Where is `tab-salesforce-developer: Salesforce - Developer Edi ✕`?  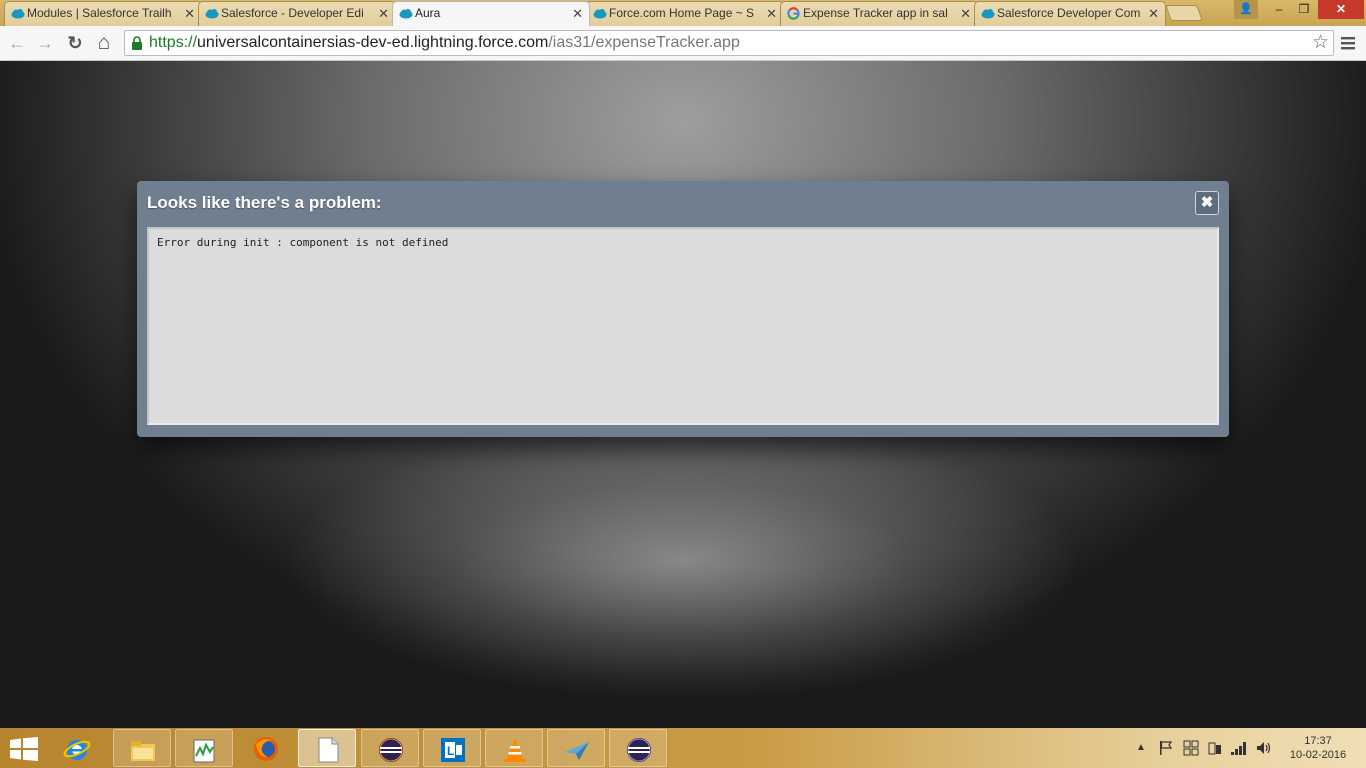 tab-salesforce-developer: Salesforce - Developer Edi ✕ is located at coordinates (297, 13).